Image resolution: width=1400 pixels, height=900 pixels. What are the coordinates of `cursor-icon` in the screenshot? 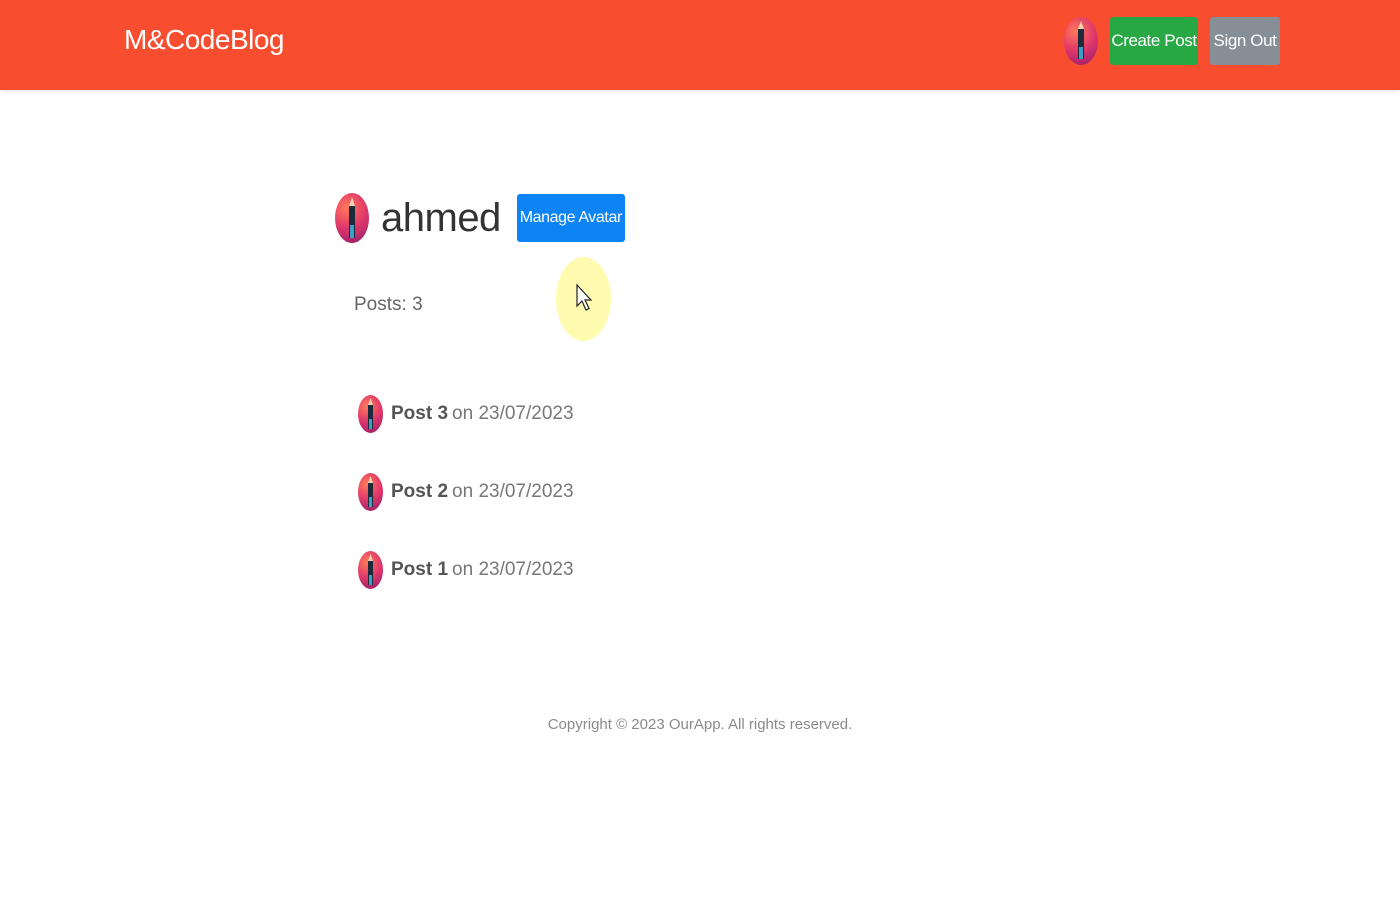 It's located at (584, 297).